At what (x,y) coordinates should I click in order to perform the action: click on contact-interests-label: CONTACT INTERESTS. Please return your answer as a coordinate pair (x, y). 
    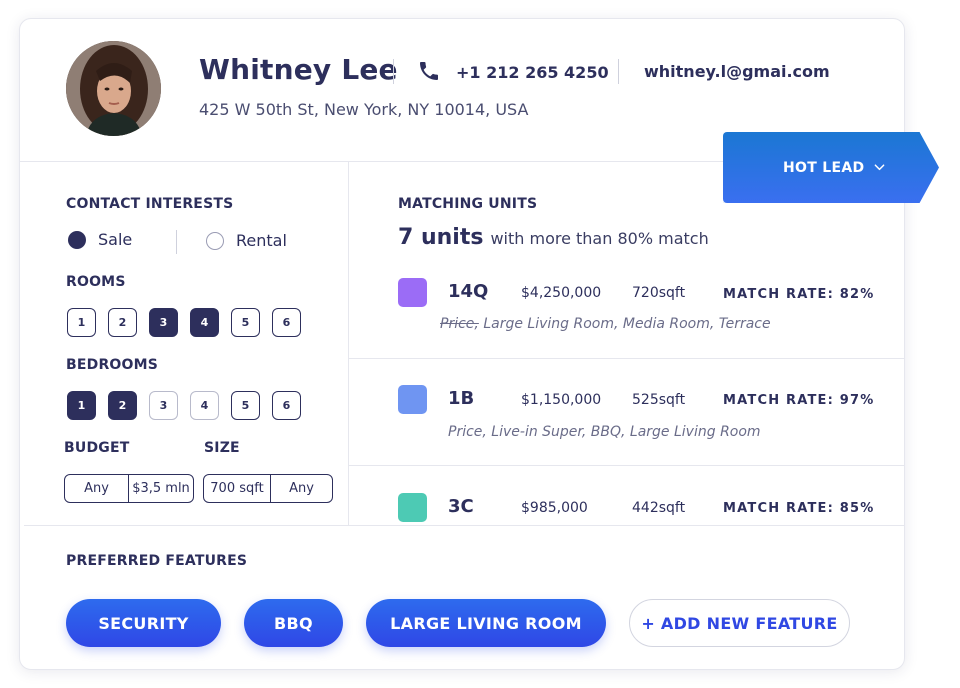
    Looking at the image, I should click on (150, 204).